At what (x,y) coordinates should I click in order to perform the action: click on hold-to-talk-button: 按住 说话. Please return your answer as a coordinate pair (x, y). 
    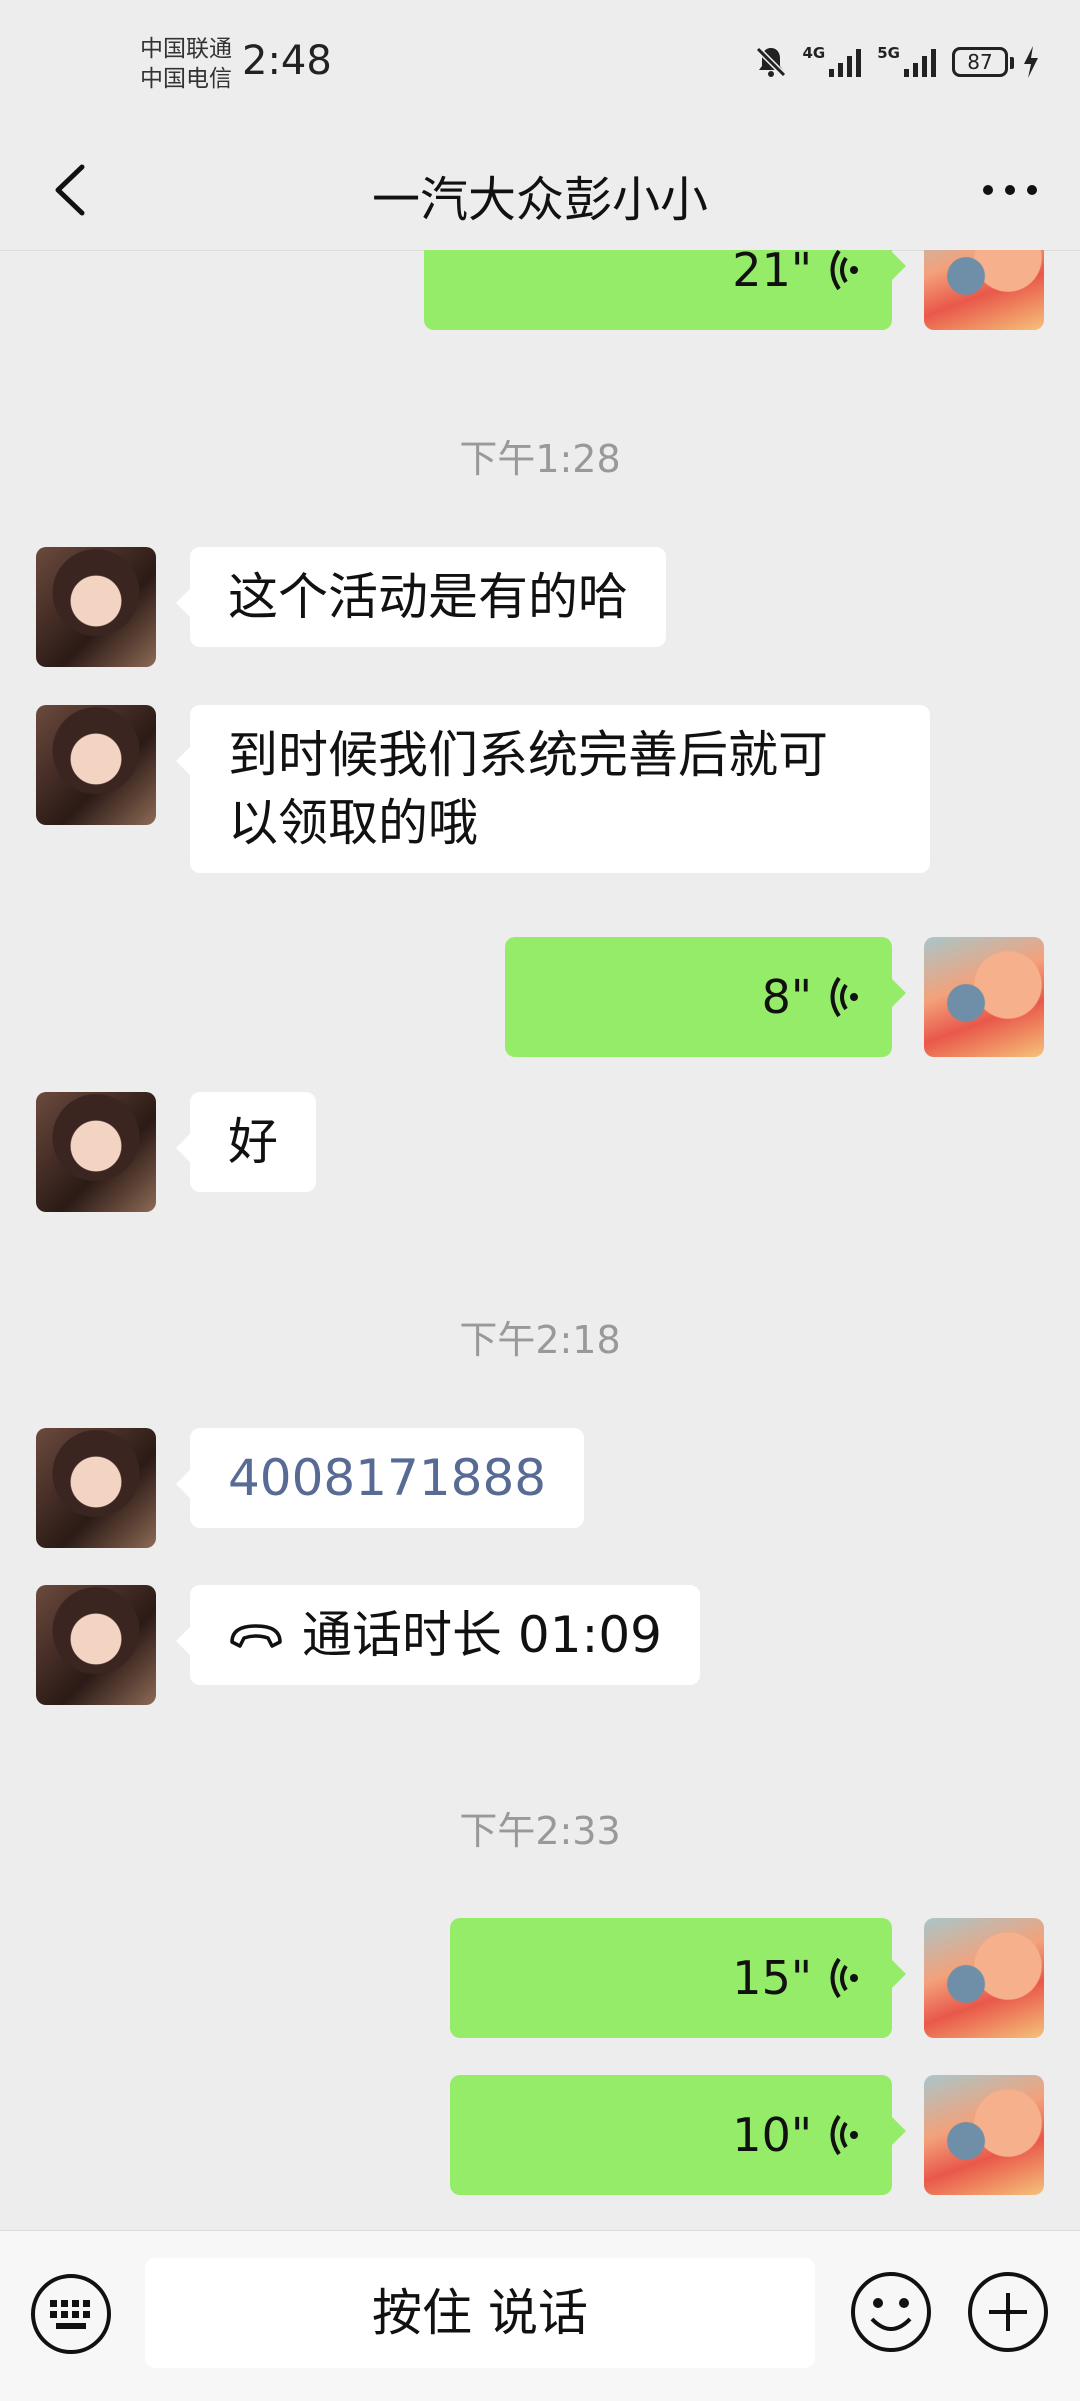
    Looking at the image, I should click on (480, 2313).